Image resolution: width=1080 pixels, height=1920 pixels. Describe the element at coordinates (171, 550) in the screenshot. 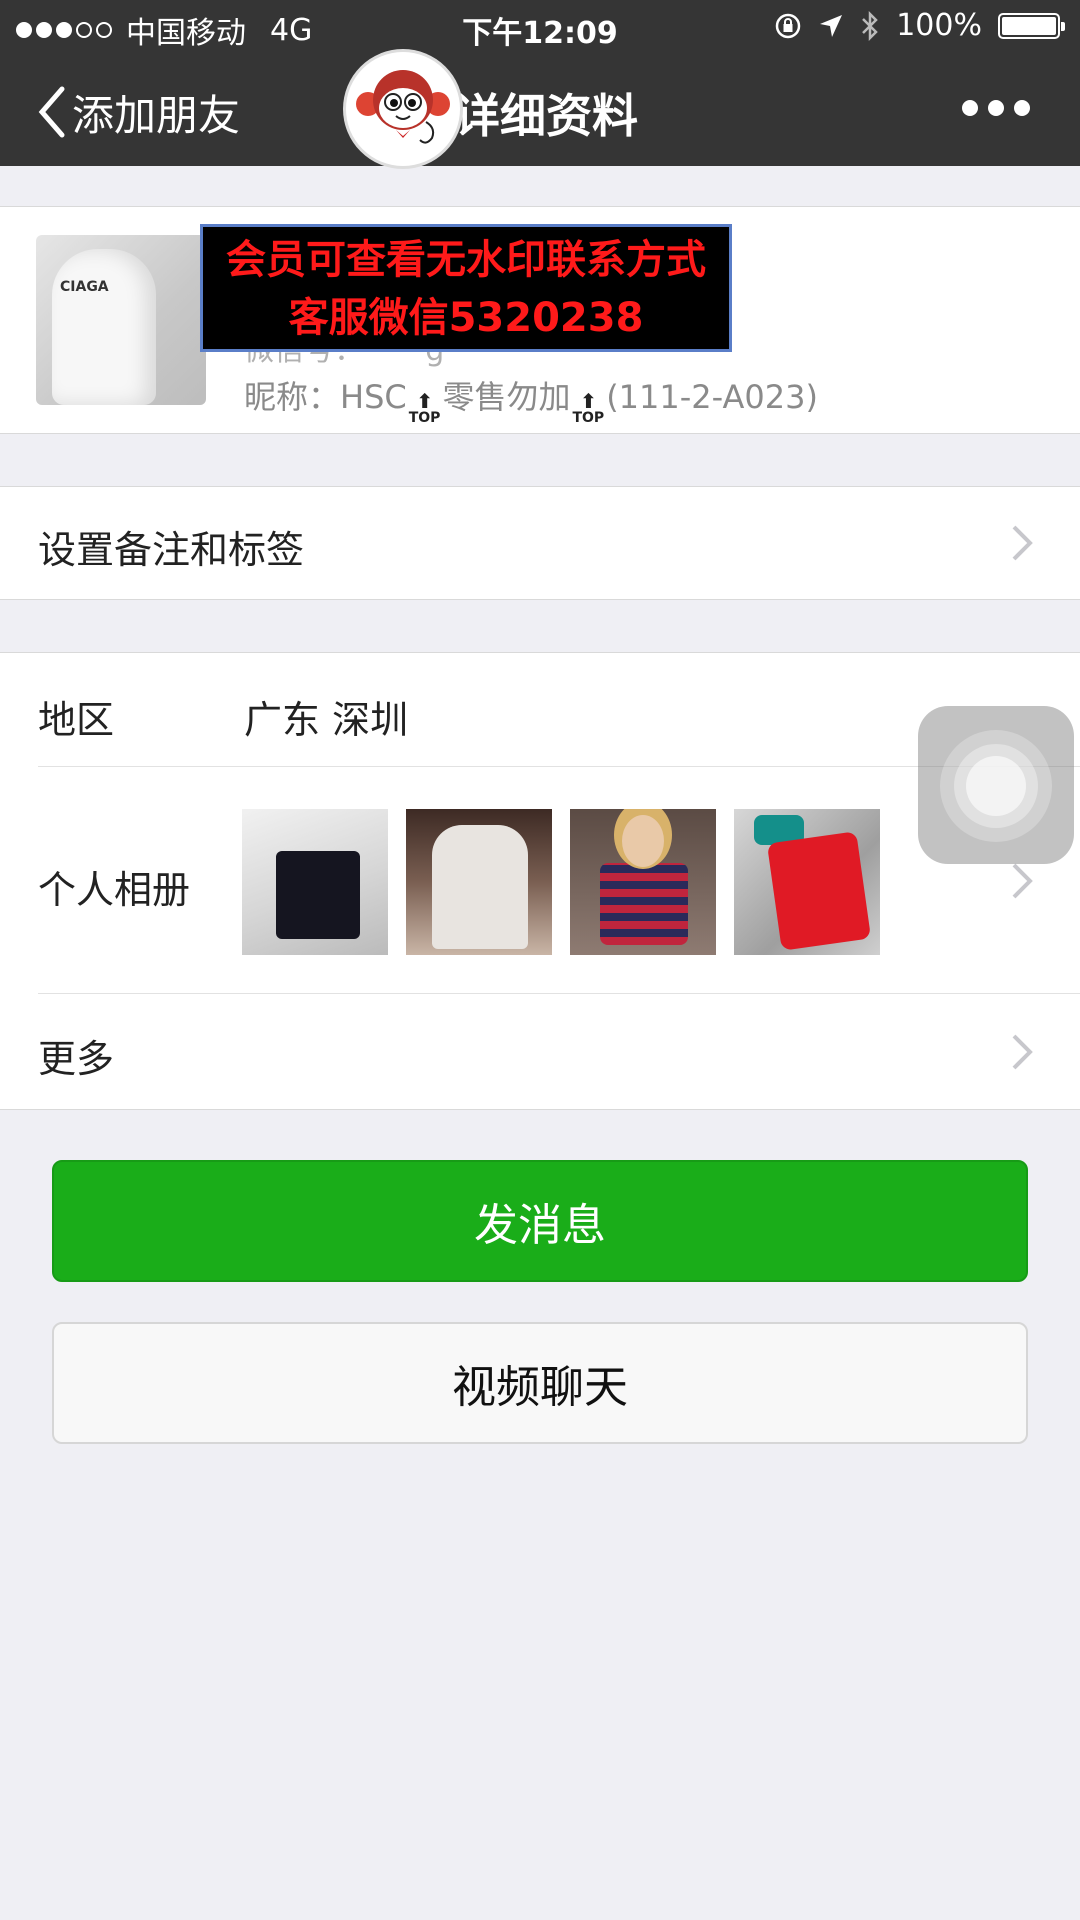

I see `set-remark-label: 设置备注和标签` at that location.